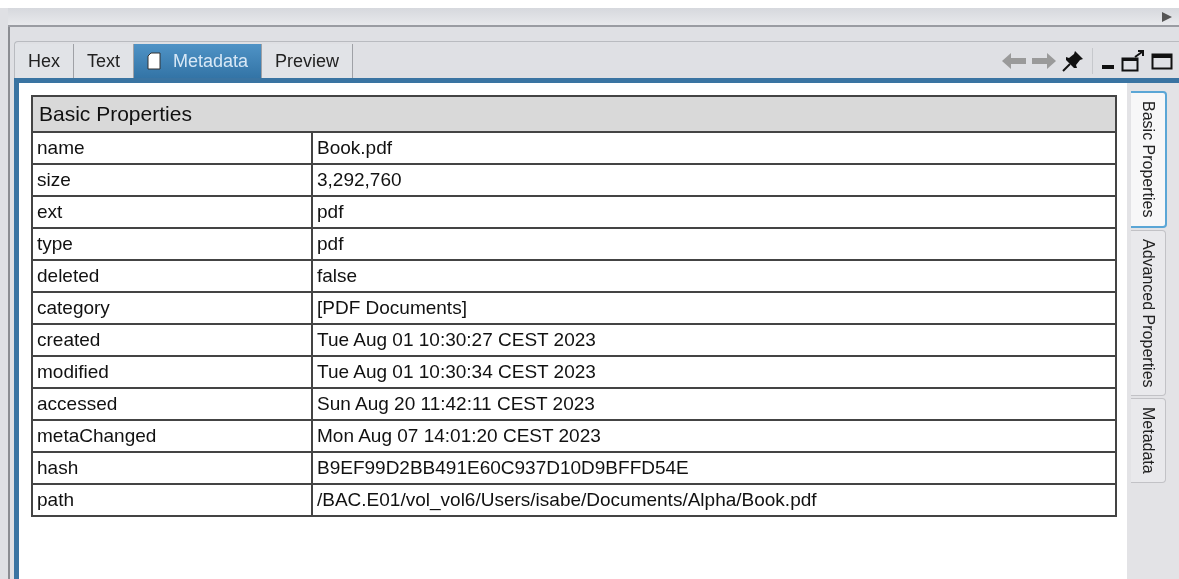  Describe the element at coordinates (1162, 61) in the screenshot. I see `maximize-icon` at that location.